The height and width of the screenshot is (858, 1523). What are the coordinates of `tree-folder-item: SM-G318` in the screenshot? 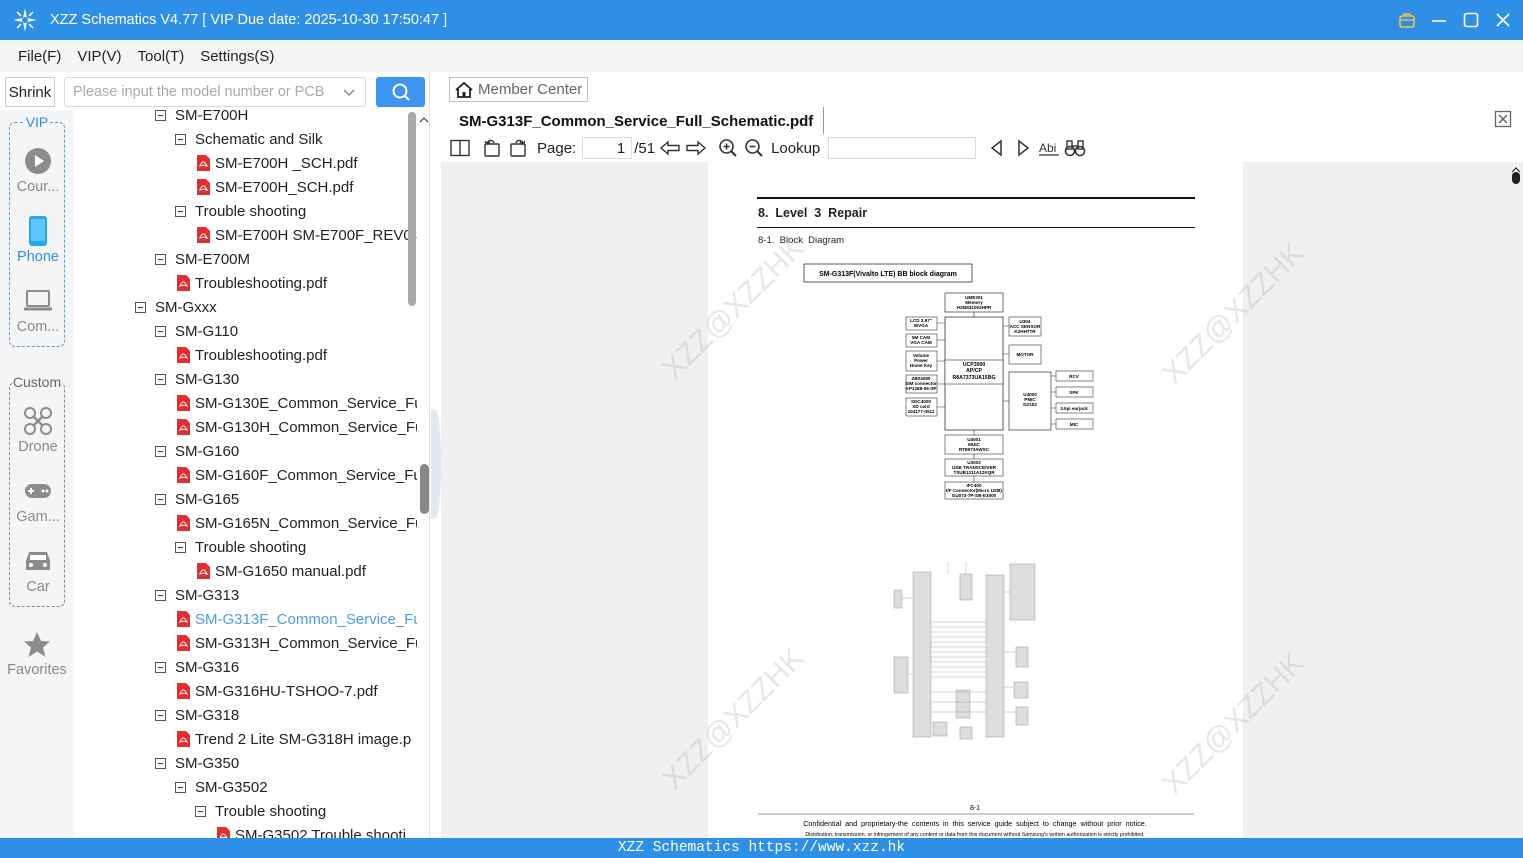 It's located at (197, 715).